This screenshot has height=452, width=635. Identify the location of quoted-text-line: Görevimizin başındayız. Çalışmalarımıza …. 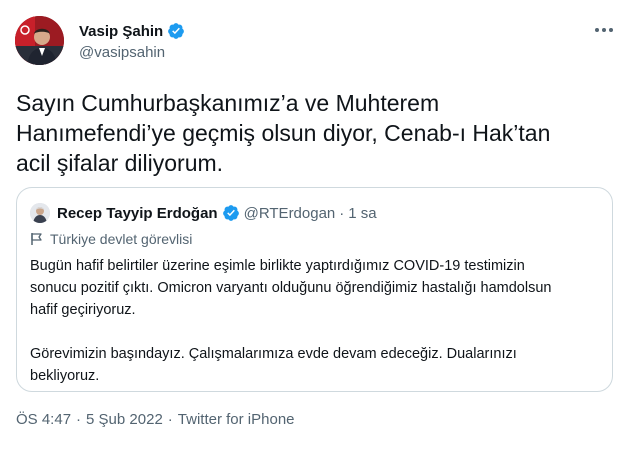
(273, 354).